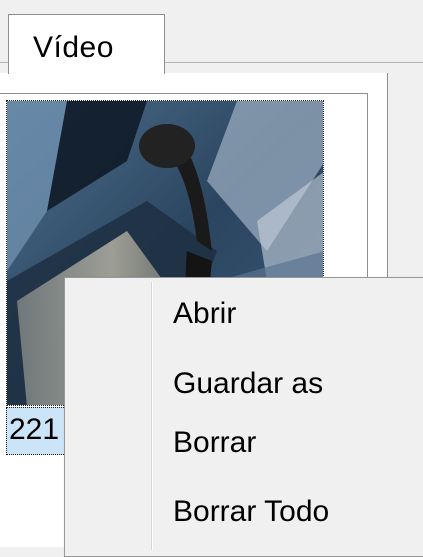 The image size is (423, 557). Describe the element at coordinates (246, 512) in the screenshot. I see `menu-item-borrar-todo: Borrar Todo` at that location.